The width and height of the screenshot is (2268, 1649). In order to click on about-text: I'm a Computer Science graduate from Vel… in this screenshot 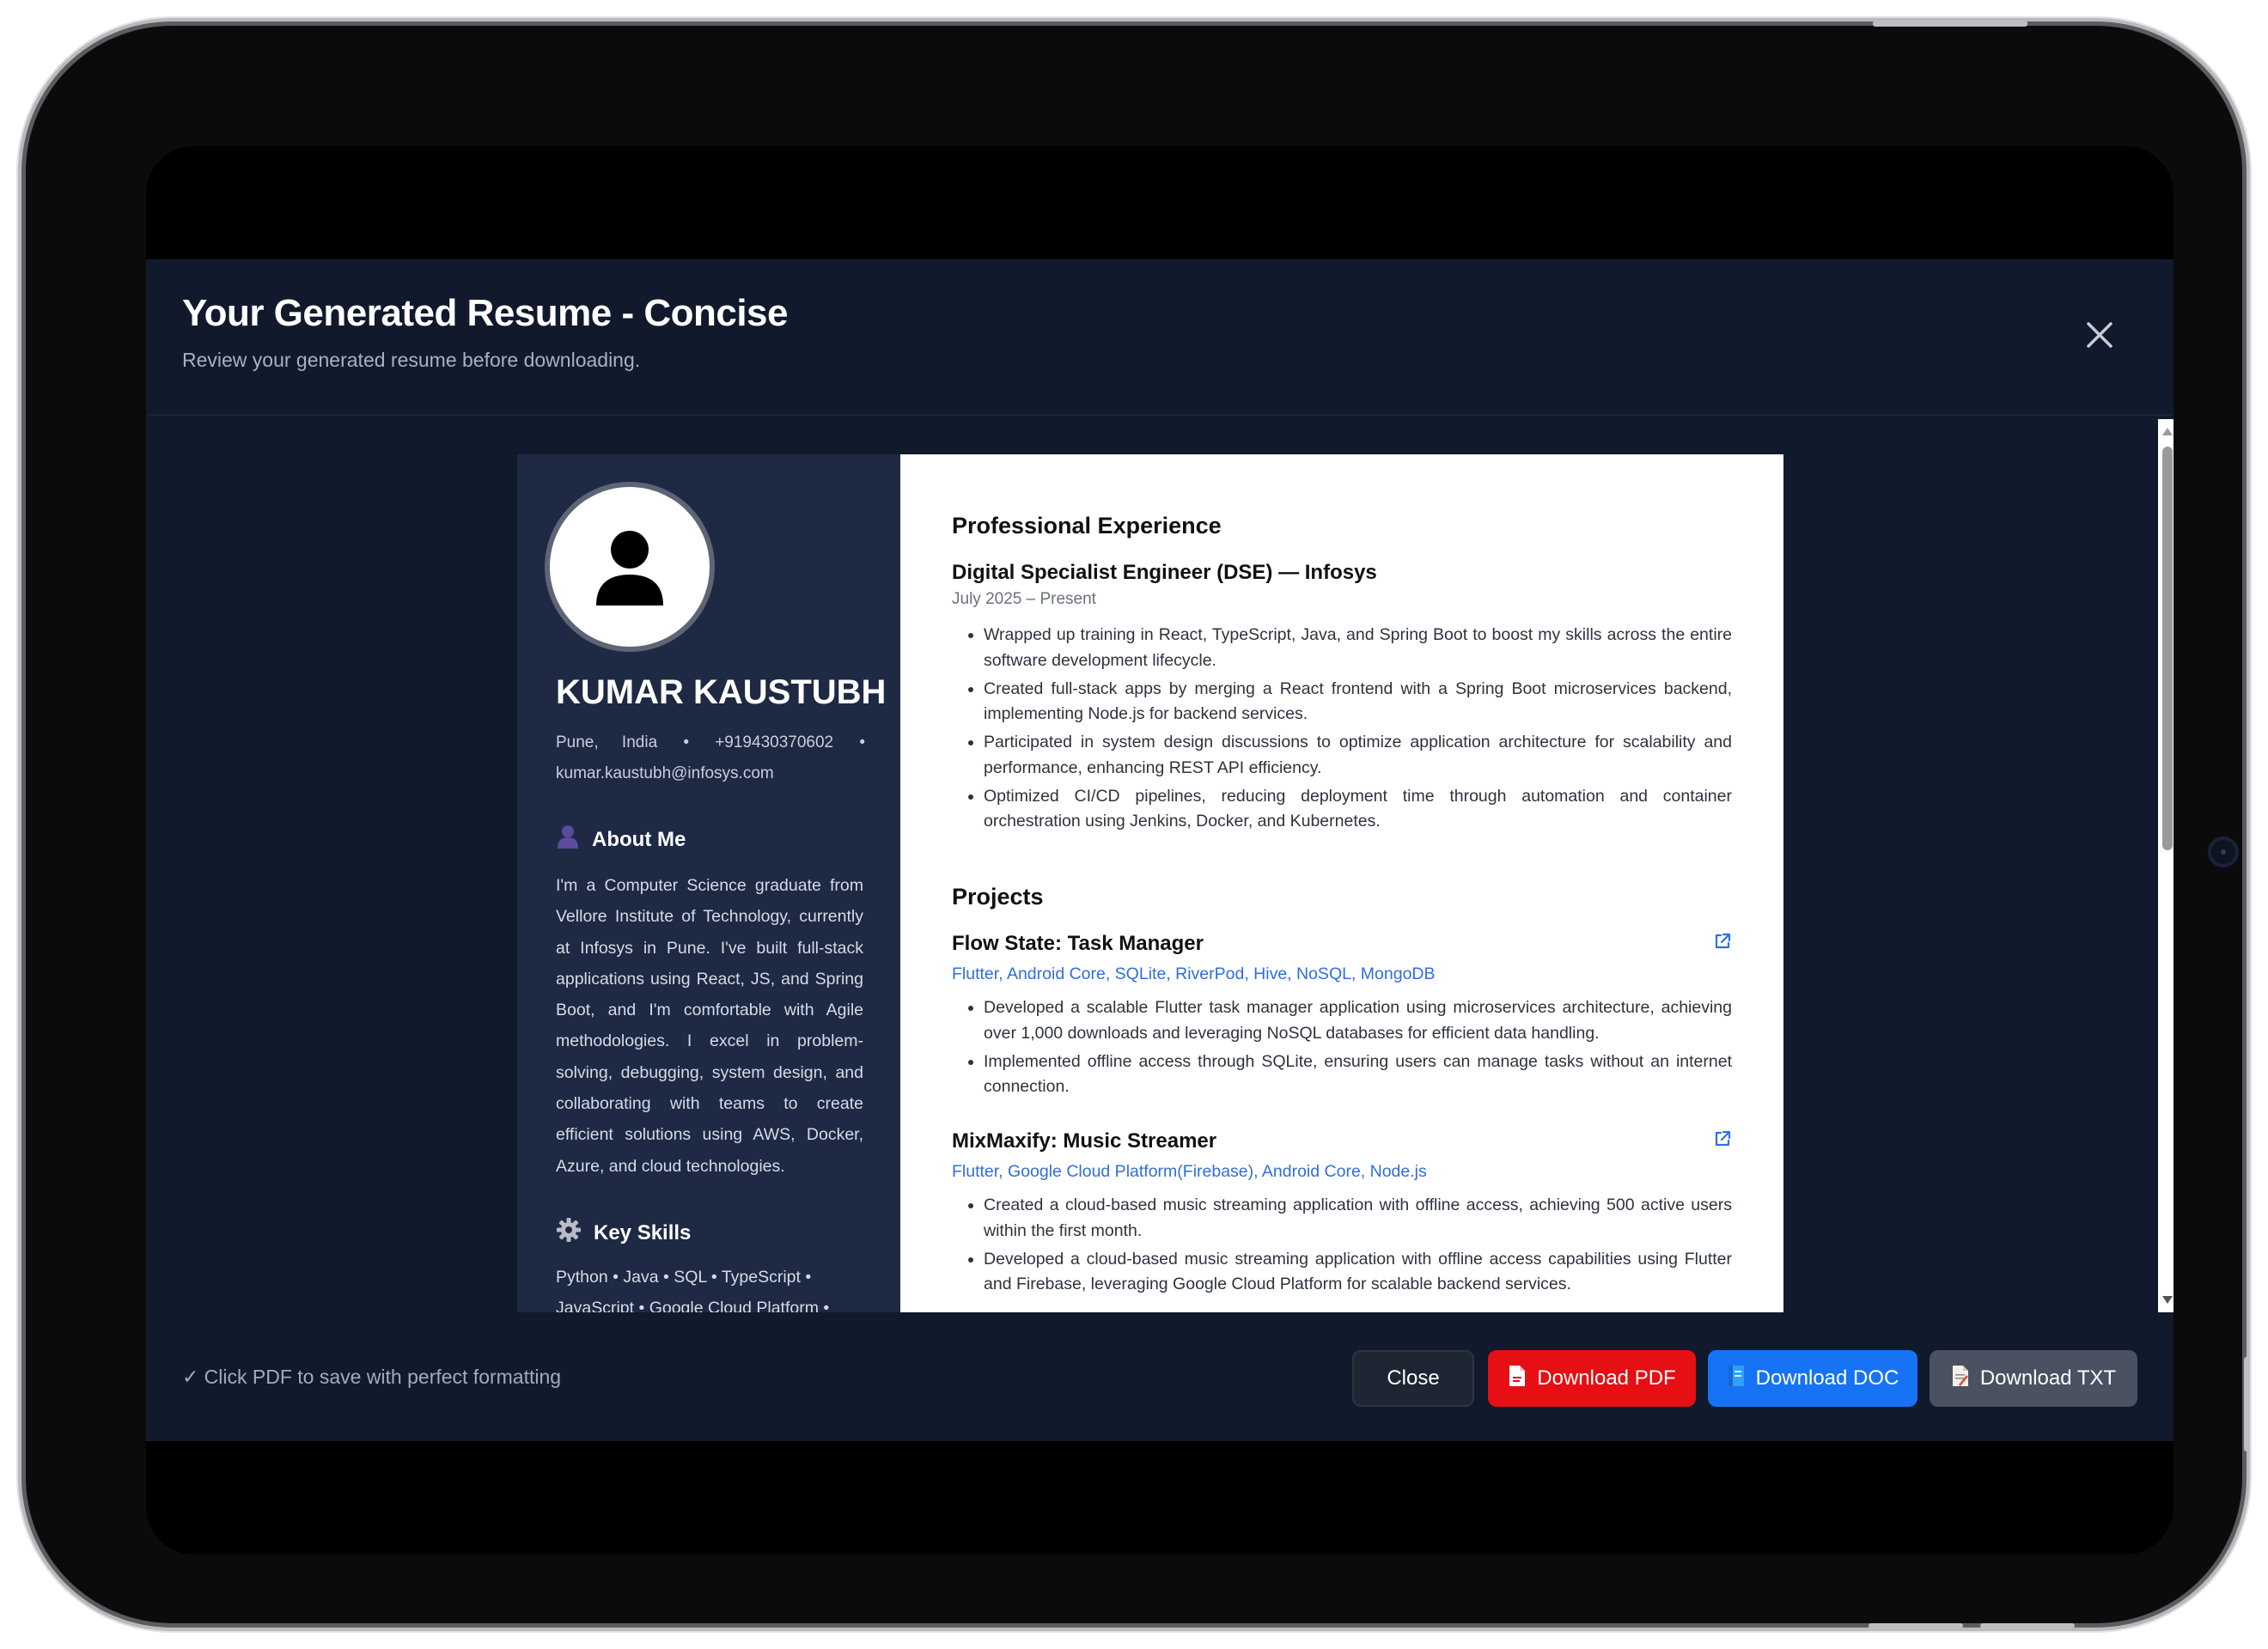, I will do `click(709, 1026)`.